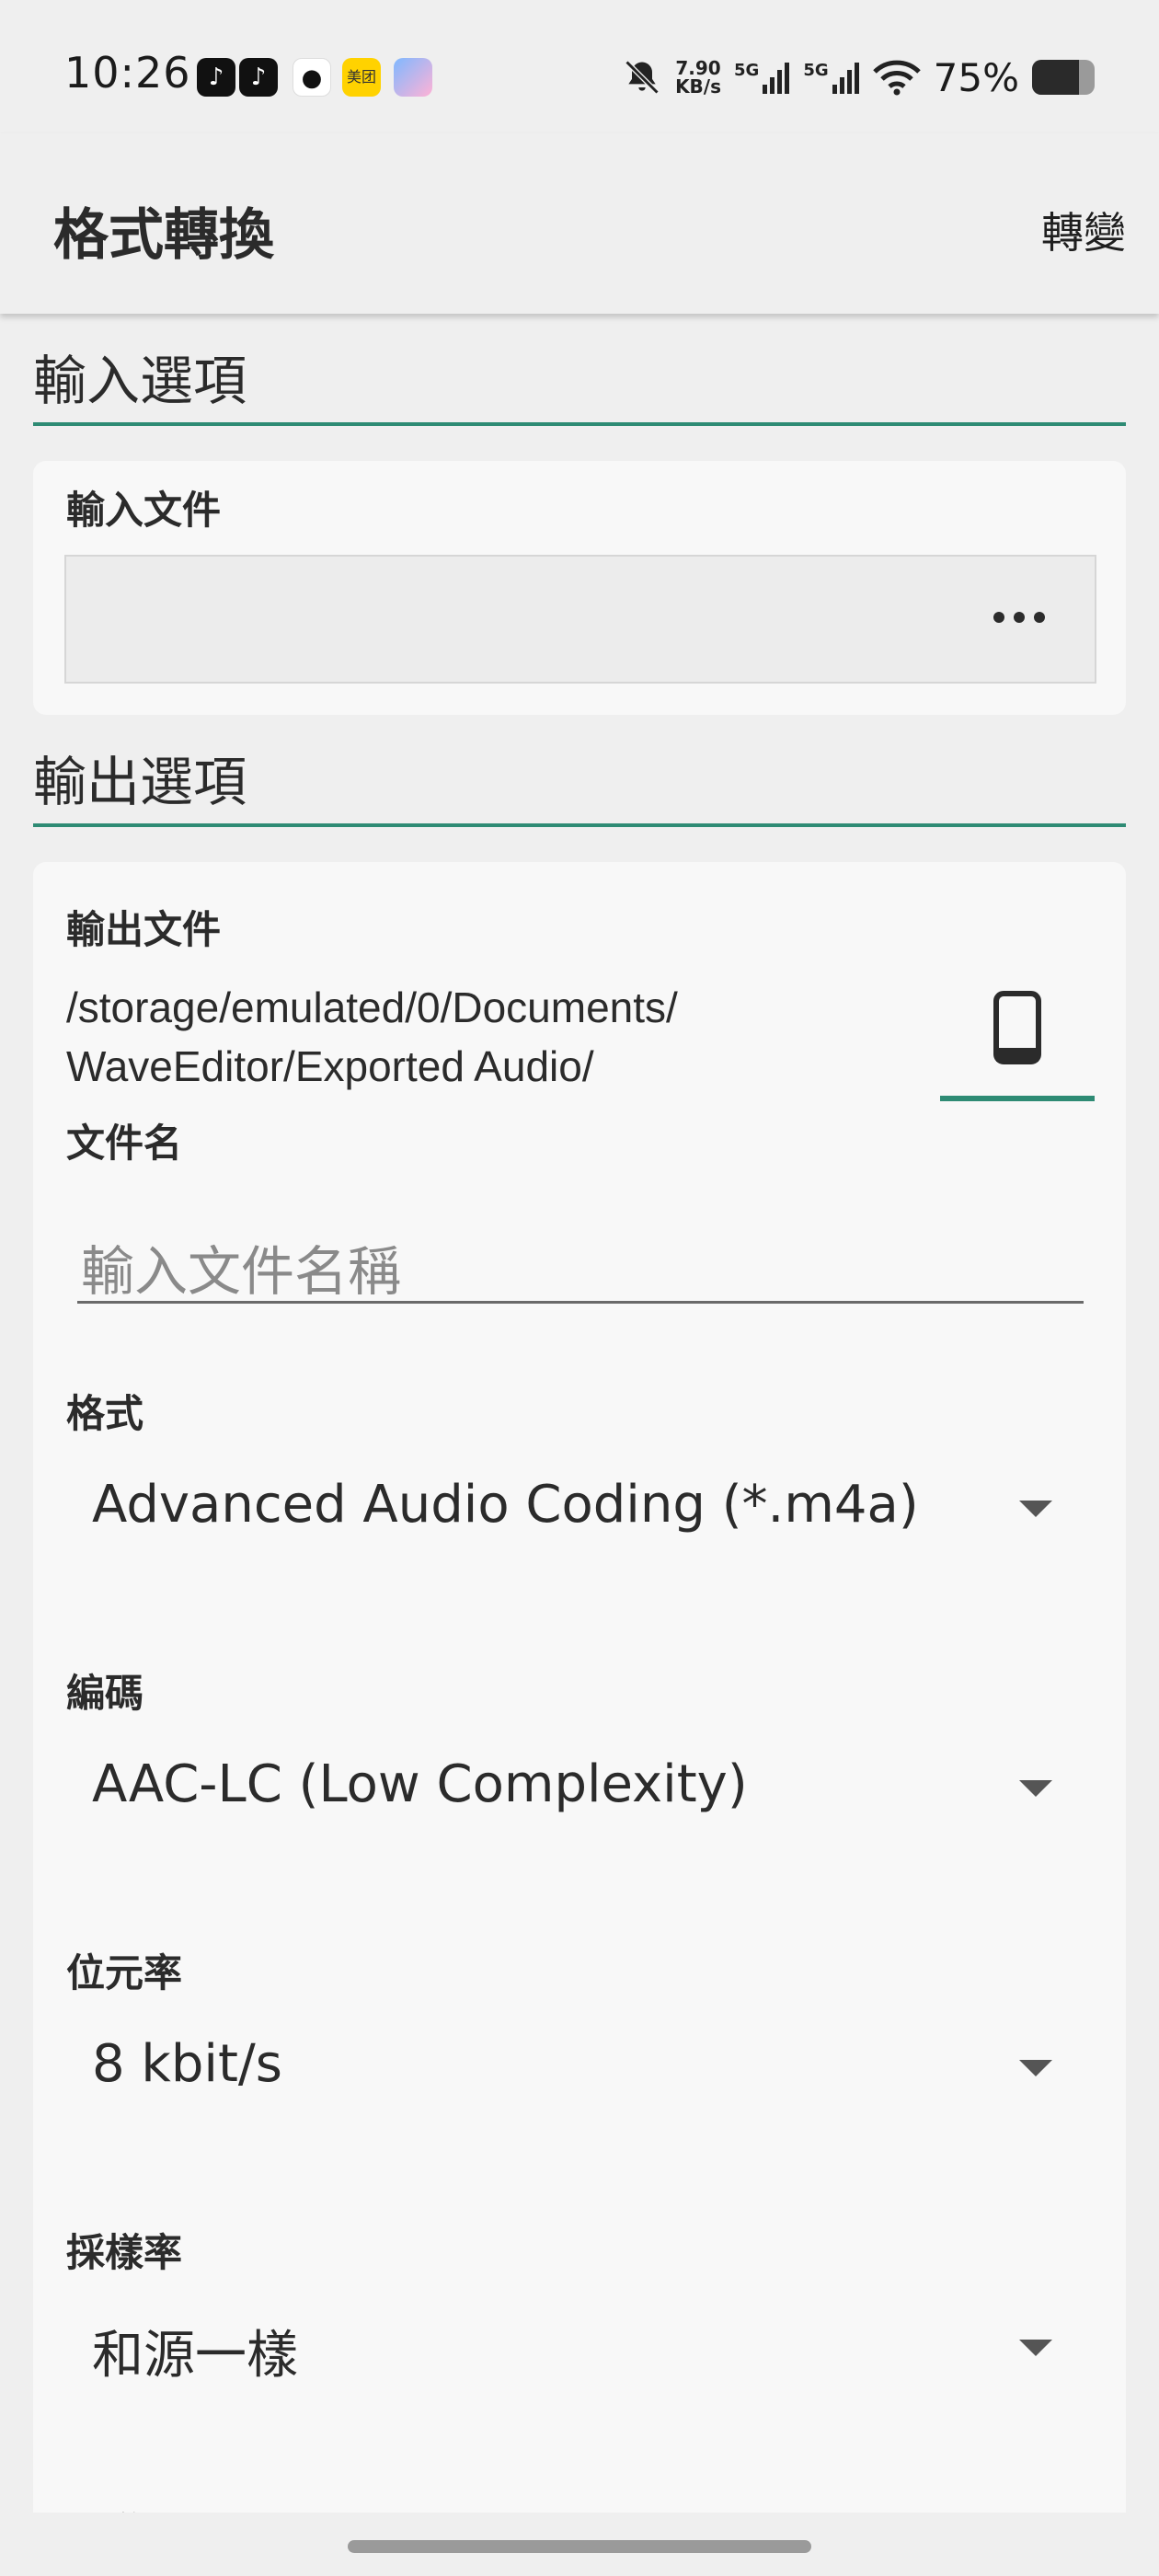 The height and width of the screenshot is (2576, 1159). What do you see at coordinates (581, 1502) in the screenshot?
I see `format-dropdown: Advanced Audio Coding (*.m4a)` at bounding box center [581, 1502].